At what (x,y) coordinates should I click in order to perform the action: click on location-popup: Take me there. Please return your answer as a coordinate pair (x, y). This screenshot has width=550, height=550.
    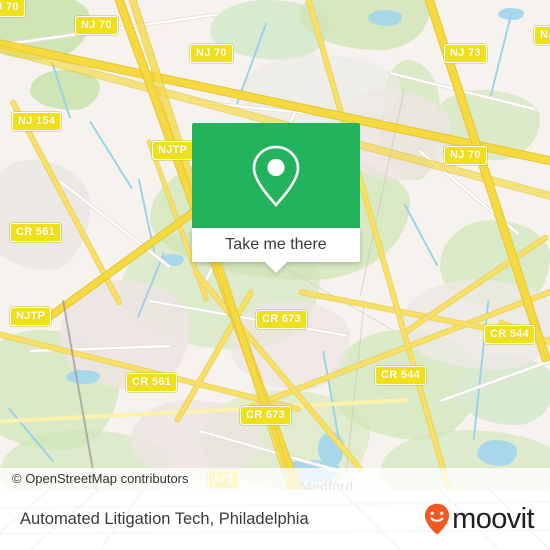
    Looking at the image, I should click on (276, 198).